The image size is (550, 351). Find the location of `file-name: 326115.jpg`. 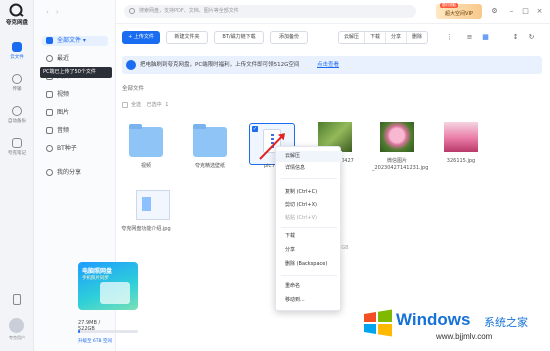

file-name: 326115.jpg is located at coordinates (461, 161).